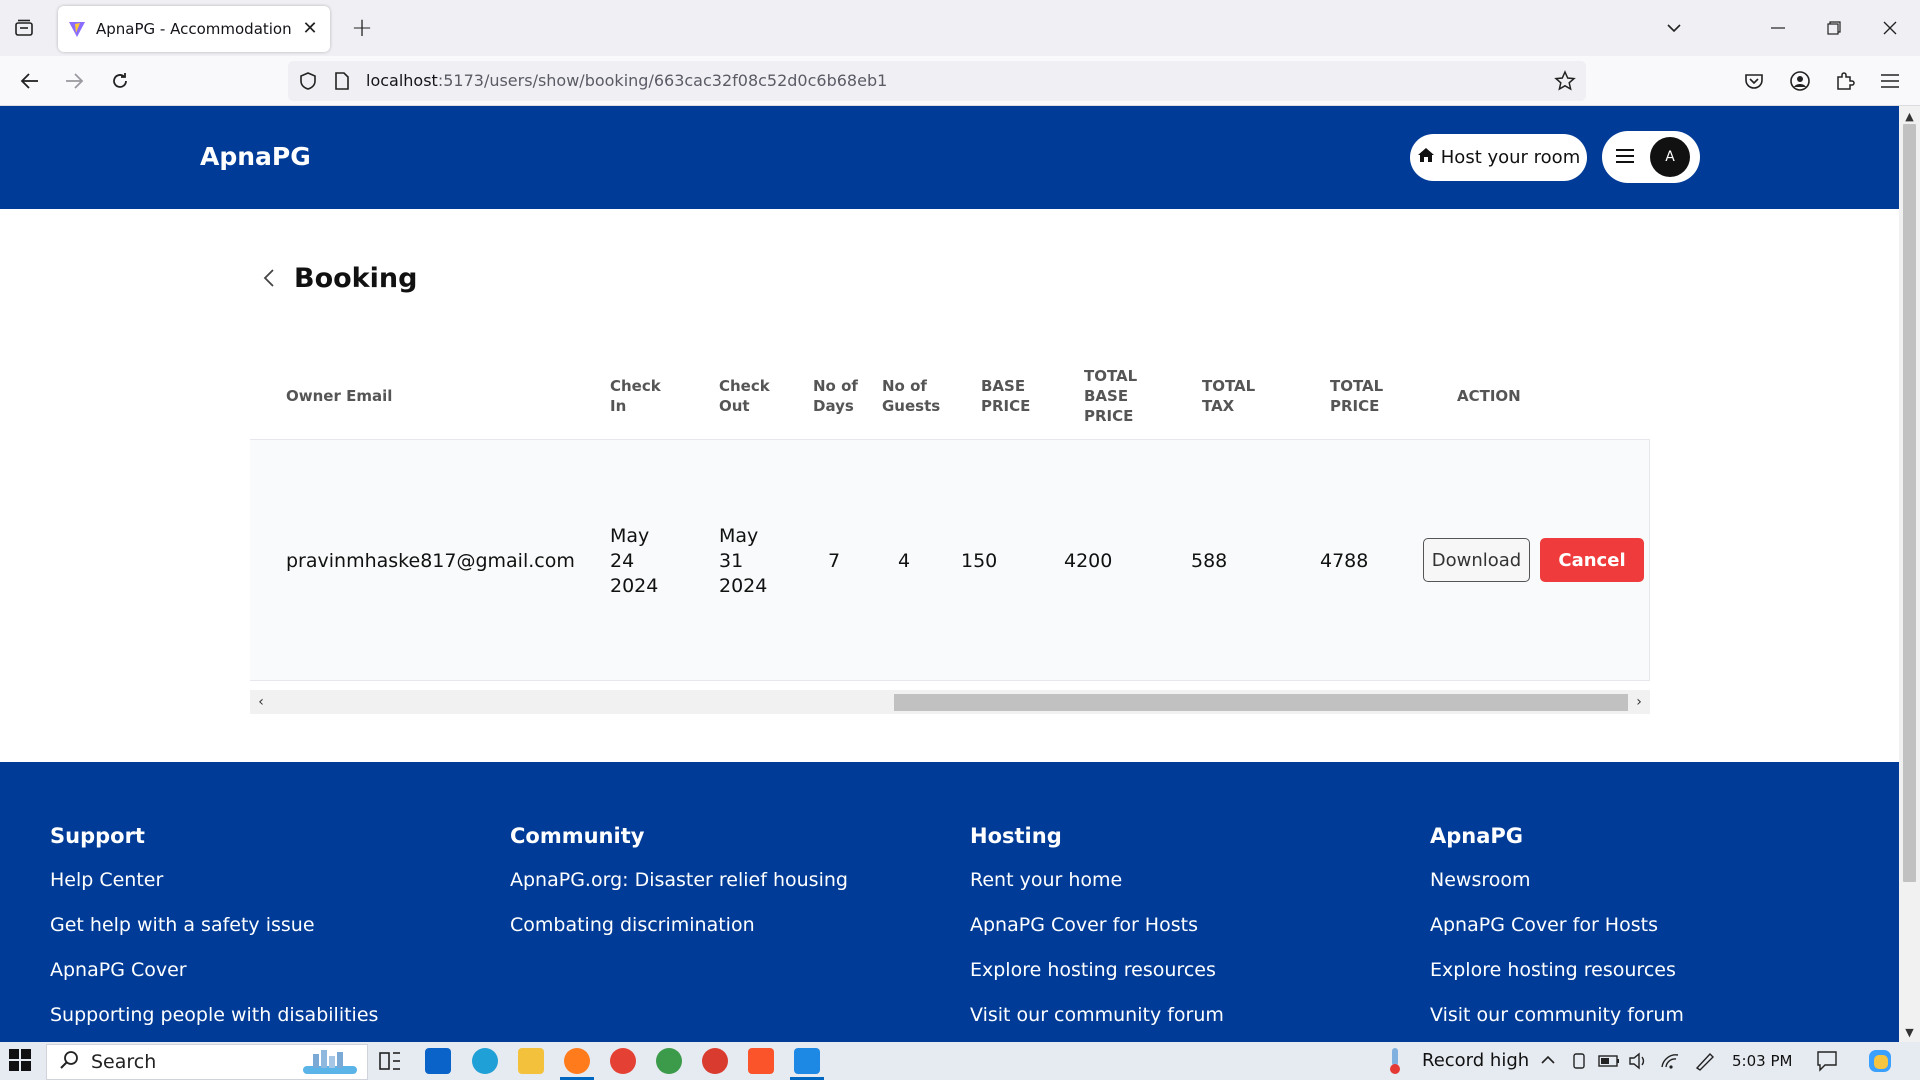 This screenshot has width=1920, height=1080. What do you see at coordinates (911, 396) in the screenshot?
I see `th-no-of-guests: No of Guests` at bounding box center [911, 396].